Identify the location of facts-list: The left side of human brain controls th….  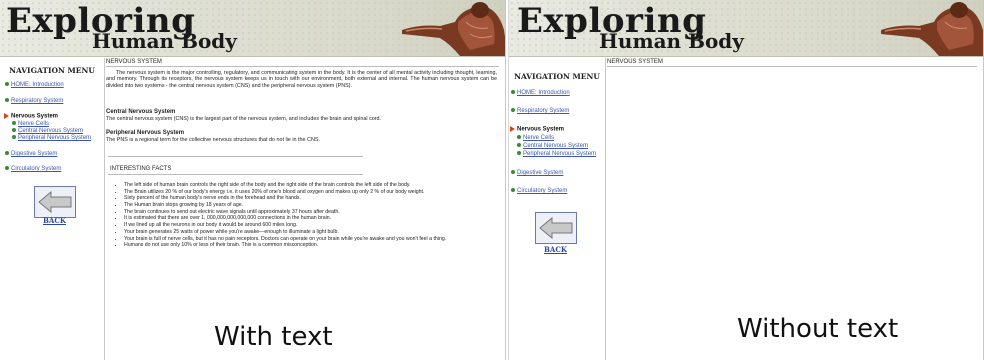
(302, 215).